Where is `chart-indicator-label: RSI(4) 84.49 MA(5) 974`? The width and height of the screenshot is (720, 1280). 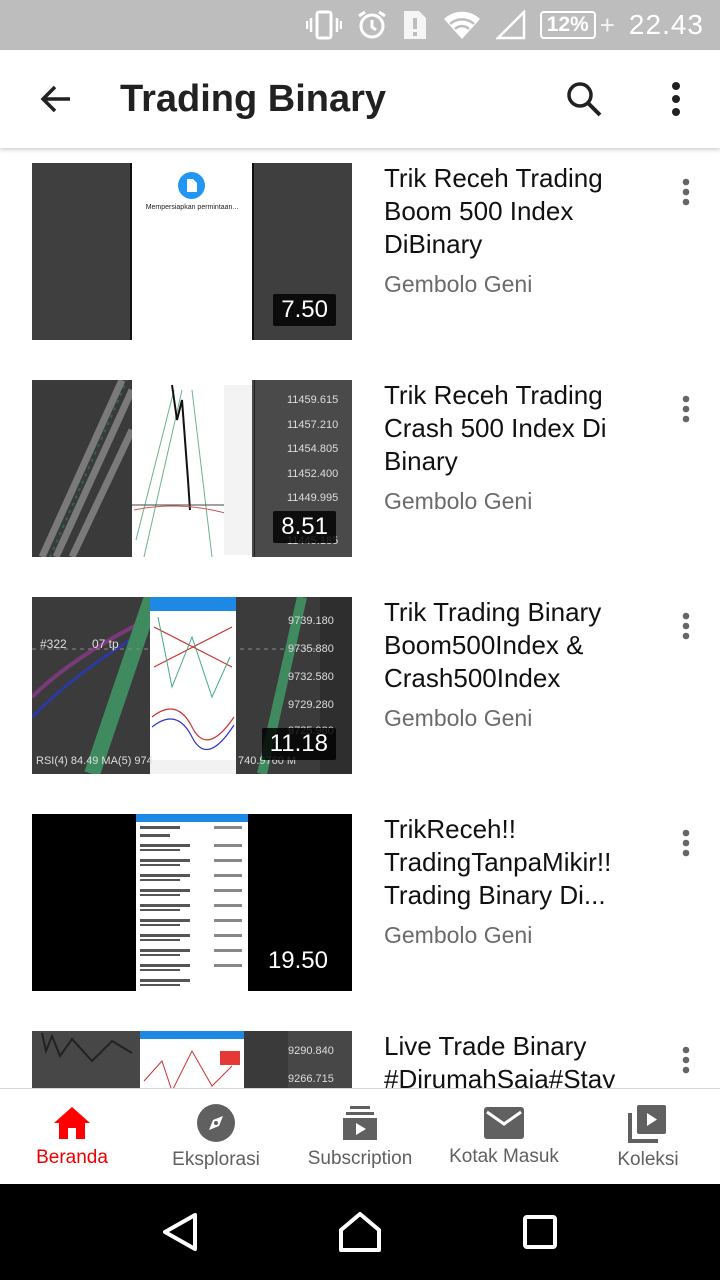
chart-indicator-label: RSI(4) 84.49 MA(5) 974 is located at coordinates (94, 761).